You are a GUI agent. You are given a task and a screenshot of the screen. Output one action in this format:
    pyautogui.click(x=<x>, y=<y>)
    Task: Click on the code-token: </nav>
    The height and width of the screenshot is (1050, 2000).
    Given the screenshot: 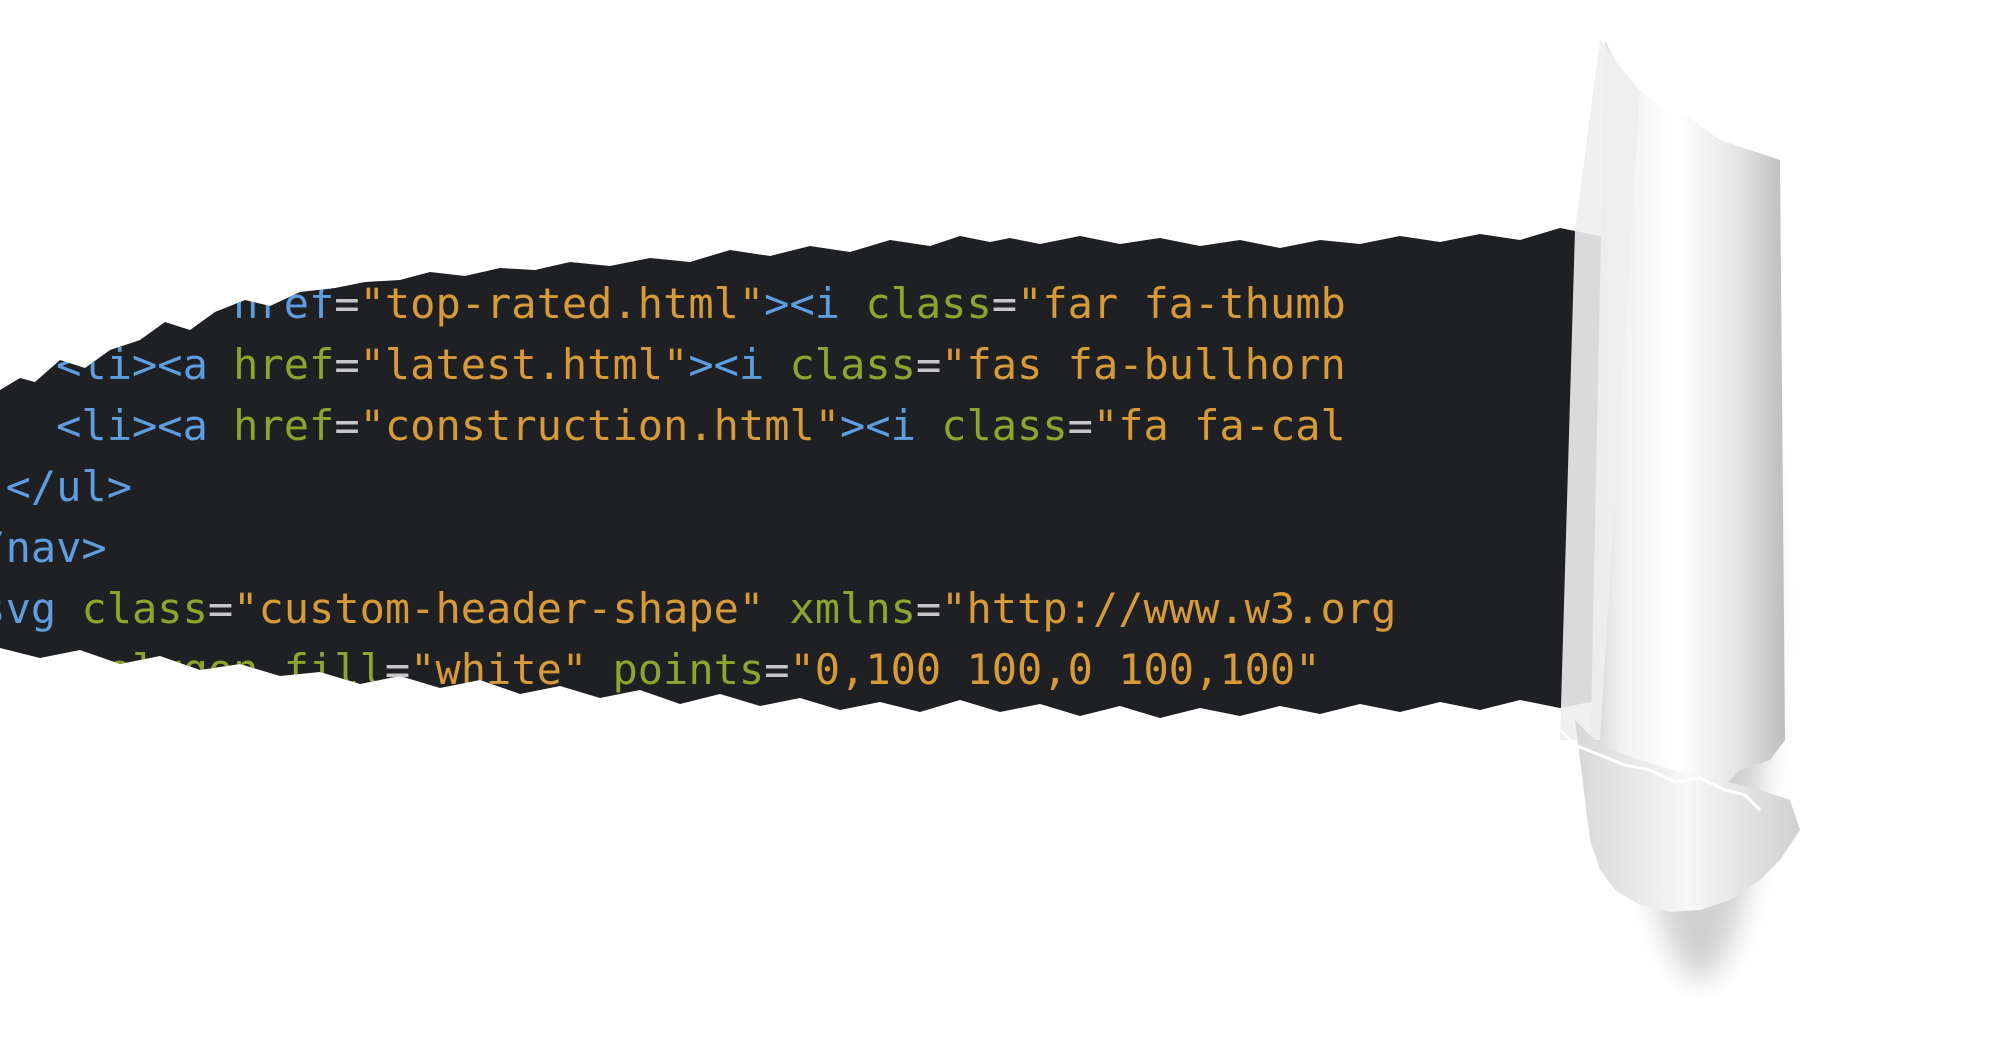 What is the action you would take?
    pyautogui.click(x=53, y=547)
    